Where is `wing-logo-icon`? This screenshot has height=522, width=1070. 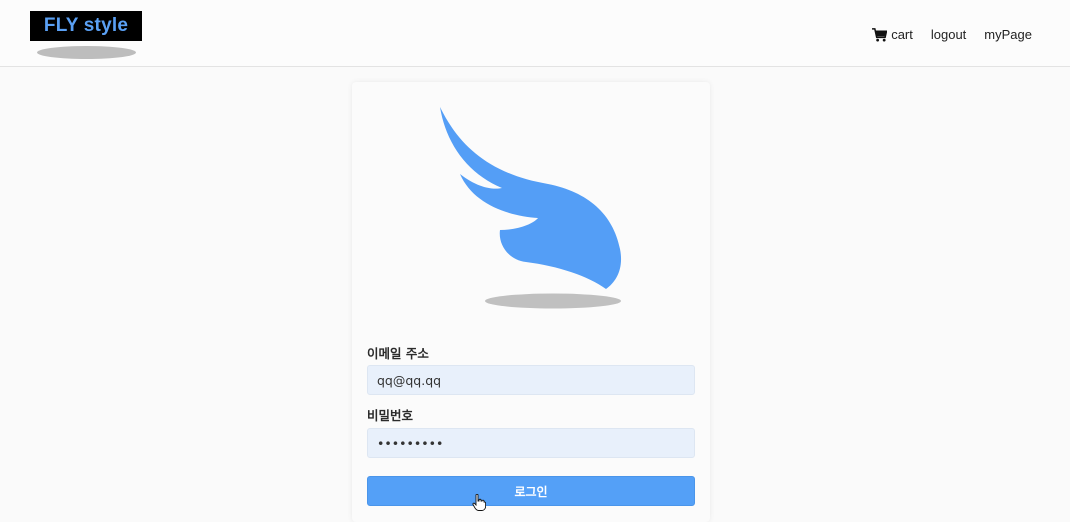 wing-logo-icon is located at coordinates (531, 208).